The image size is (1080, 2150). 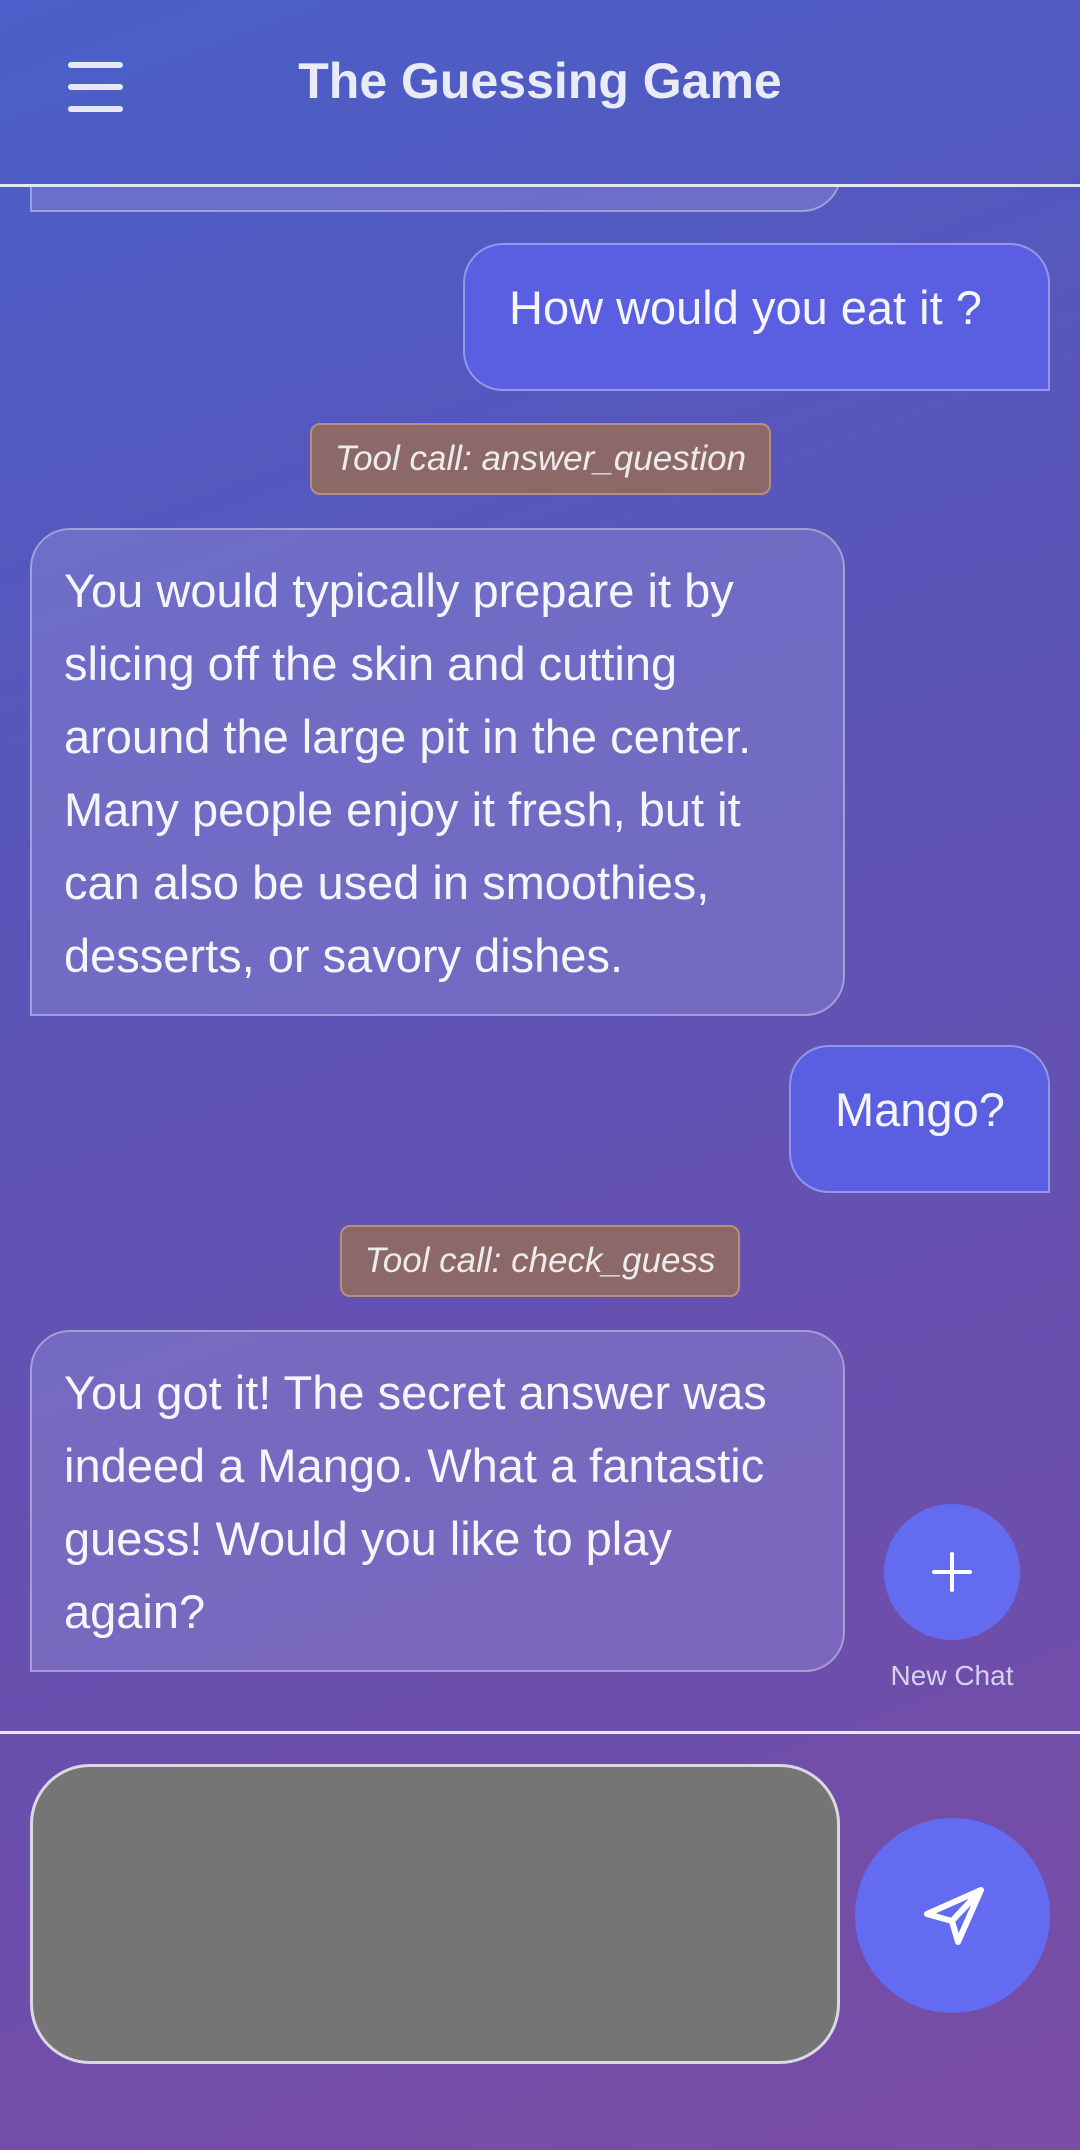 I want to click on assistant-message-previous, so click(x=436, y=199).